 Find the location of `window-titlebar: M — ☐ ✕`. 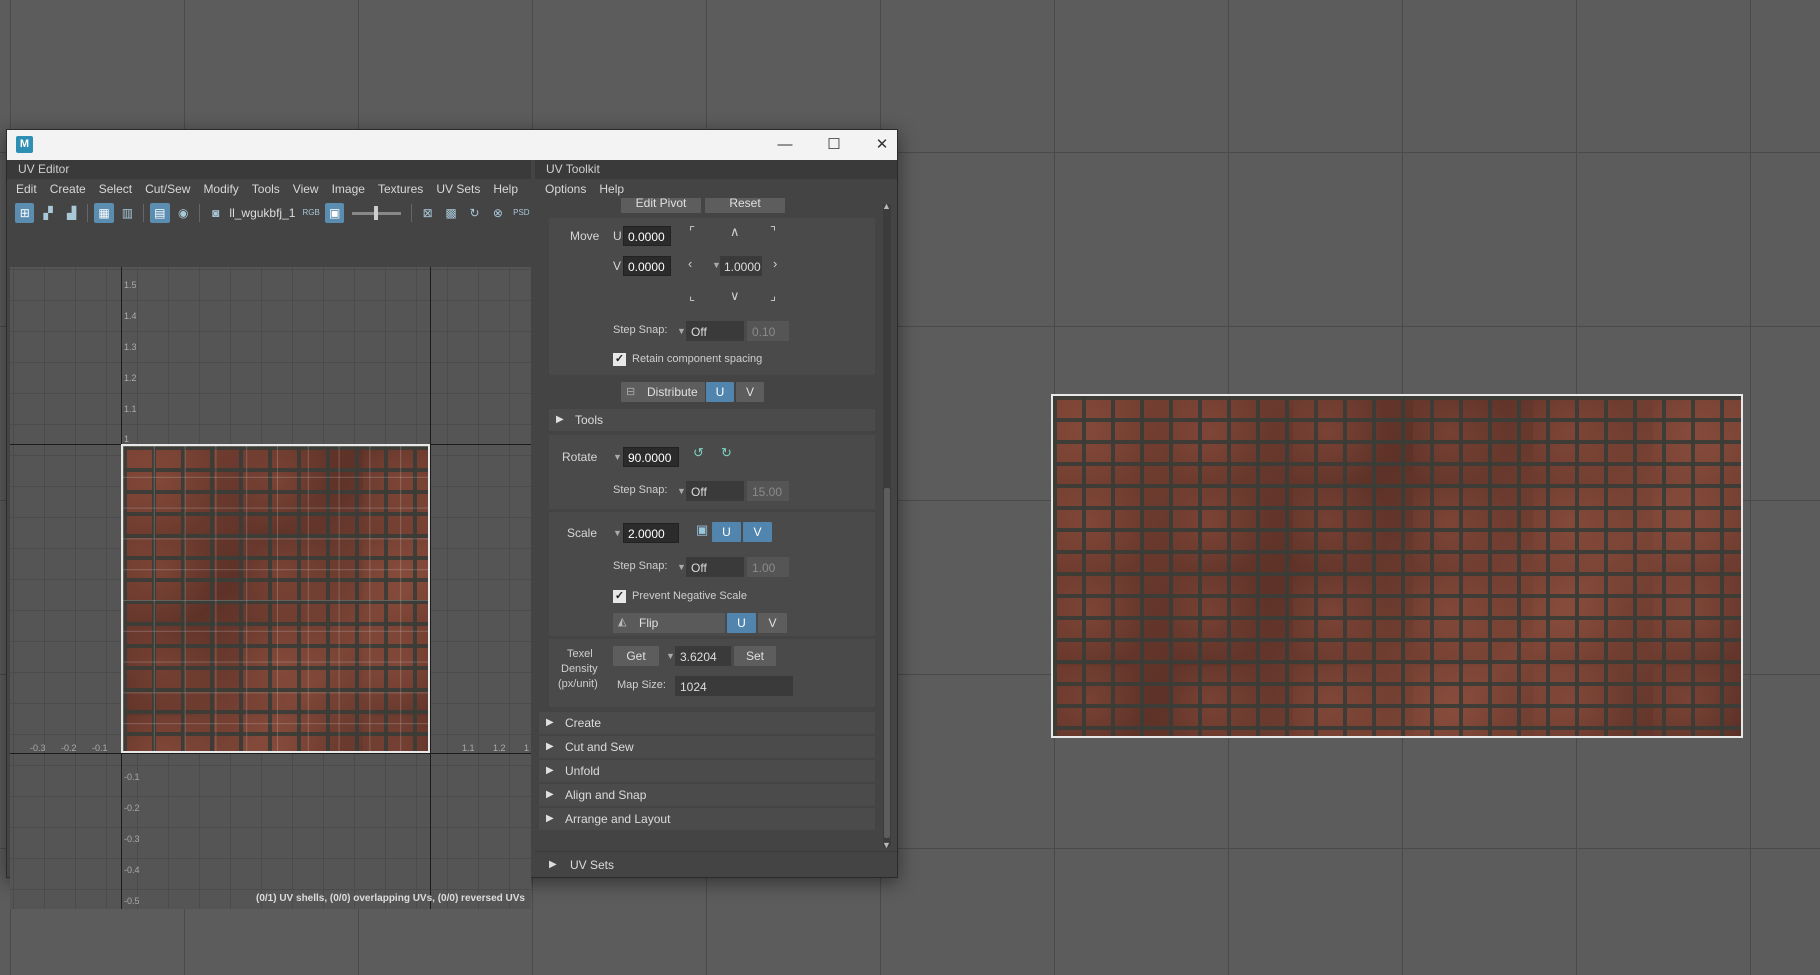

window-titlebar: M — ☐ ✕ is located at coordinates (452, 145).